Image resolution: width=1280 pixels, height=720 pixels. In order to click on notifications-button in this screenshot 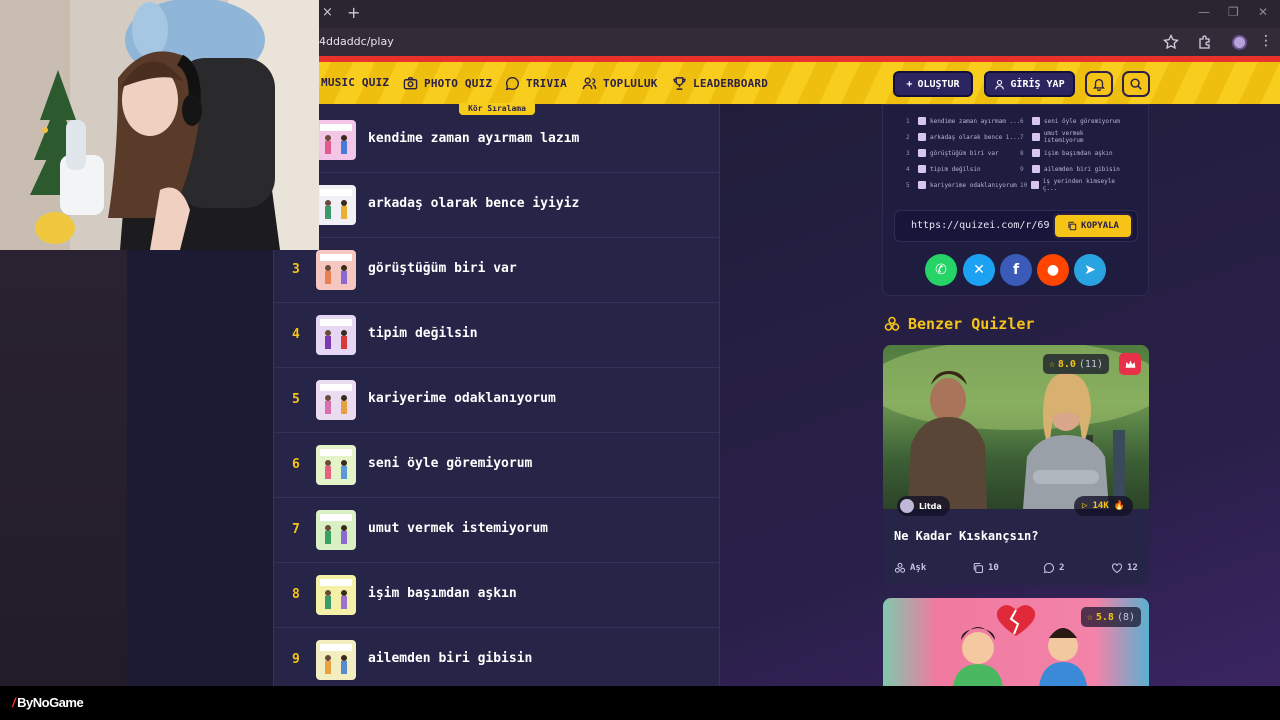, I will do `click(1099, 84)`.